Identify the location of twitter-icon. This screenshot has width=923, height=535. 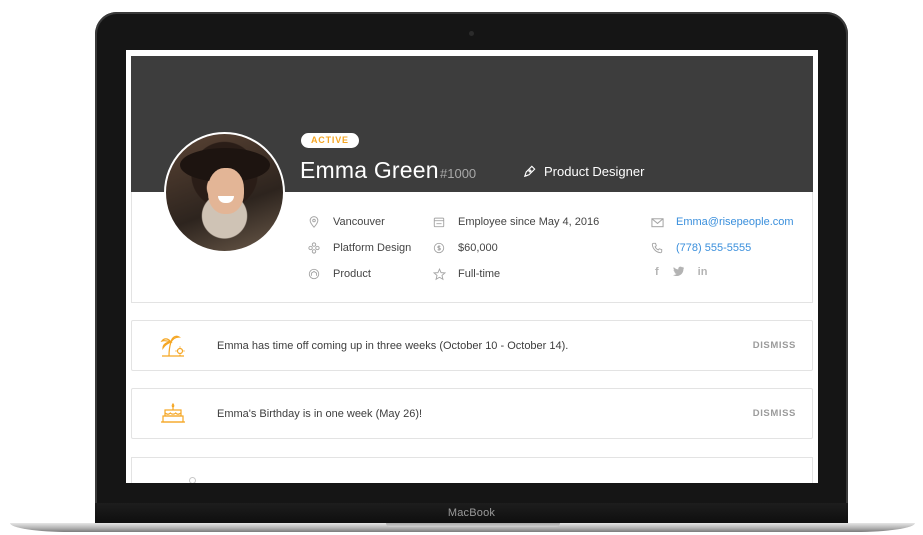
(678, 272).